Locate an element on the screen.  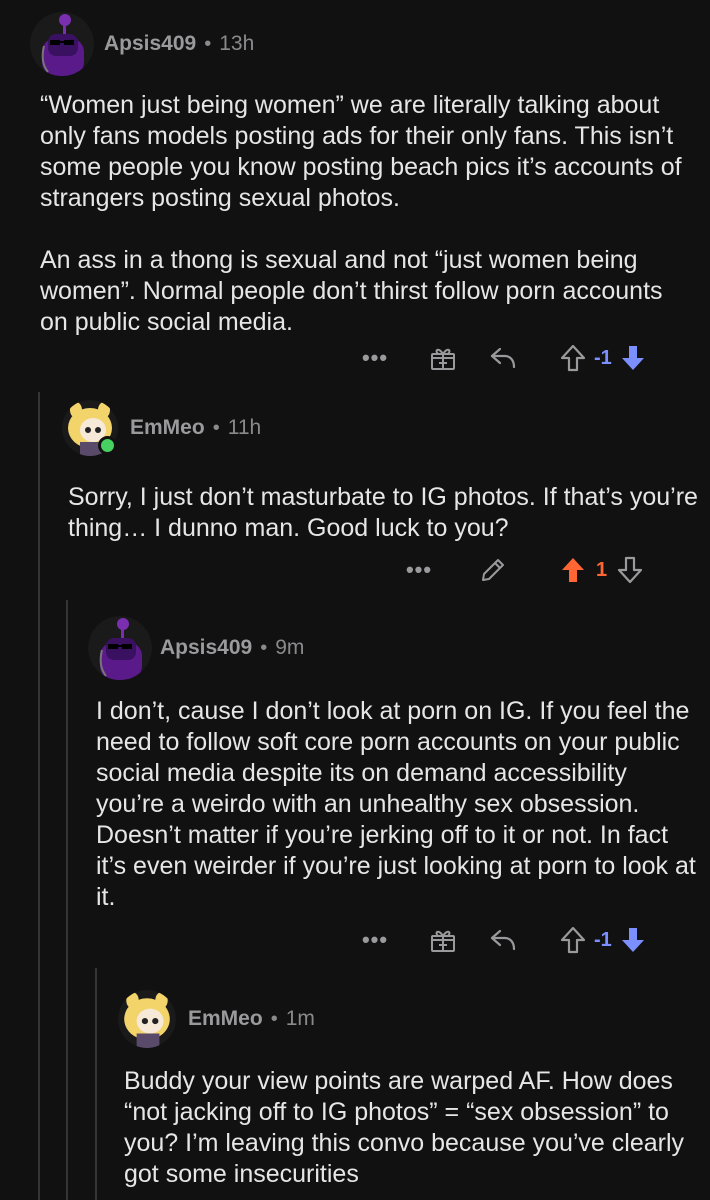
vote-score: 1 is located at coordinates (602, 569).